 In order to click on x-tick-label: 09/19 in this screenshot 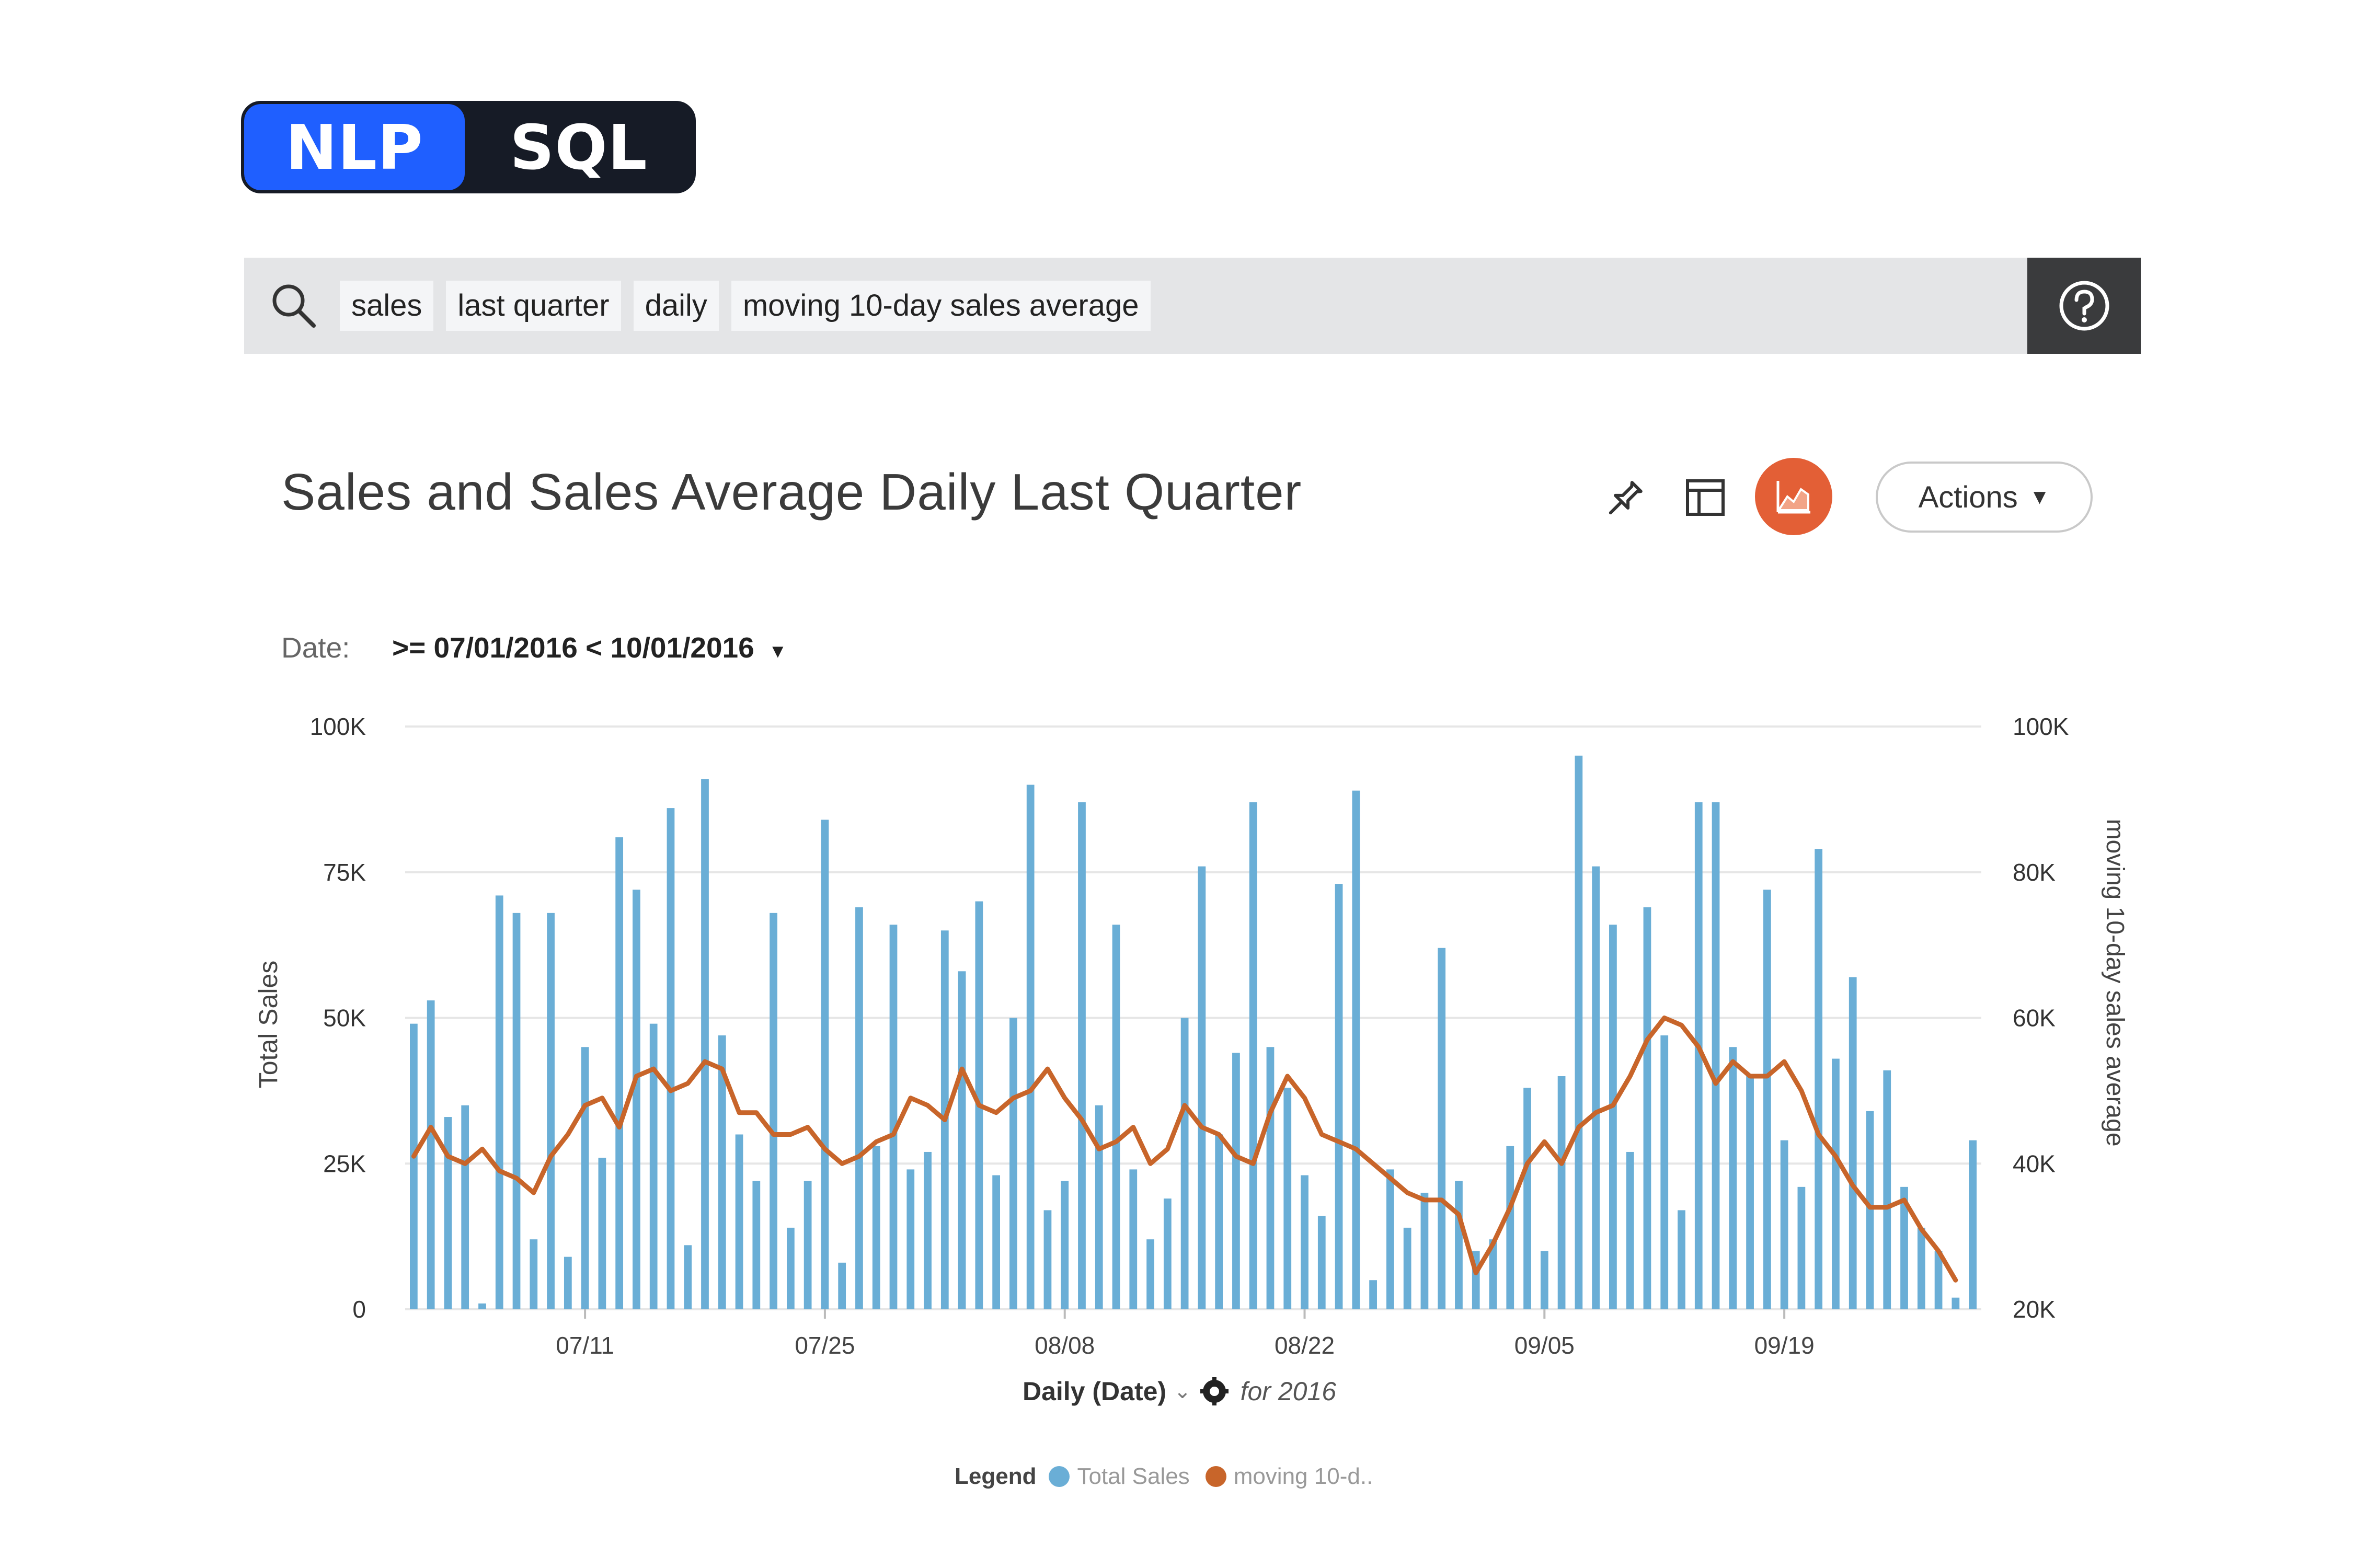, I will do `click(1784, 1345)`.